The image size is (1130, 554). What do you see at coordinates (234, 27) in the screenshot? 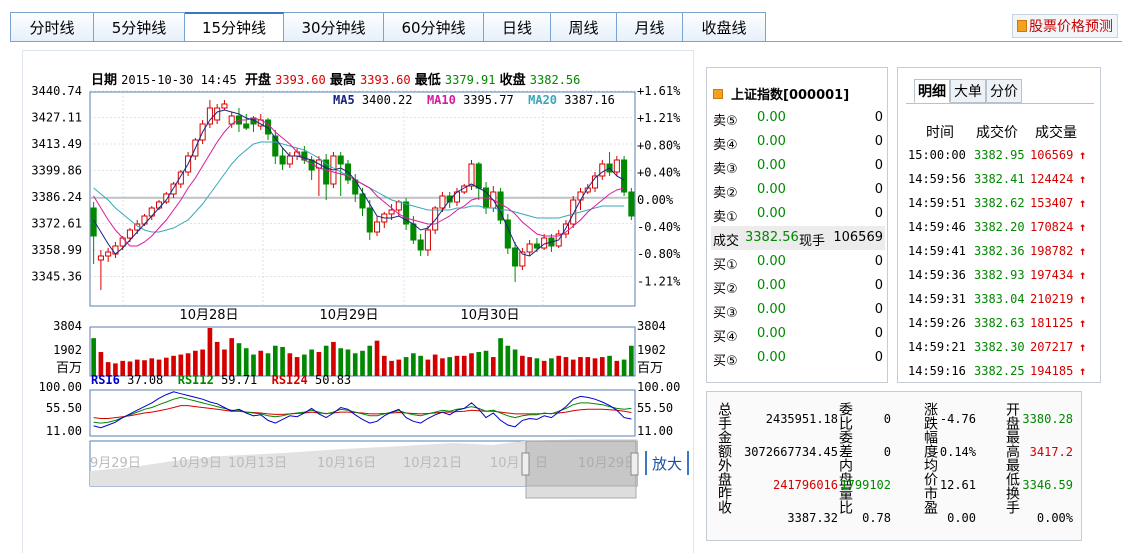
I see `tab-2: 15分钟线` at bounding box center [234, 27].